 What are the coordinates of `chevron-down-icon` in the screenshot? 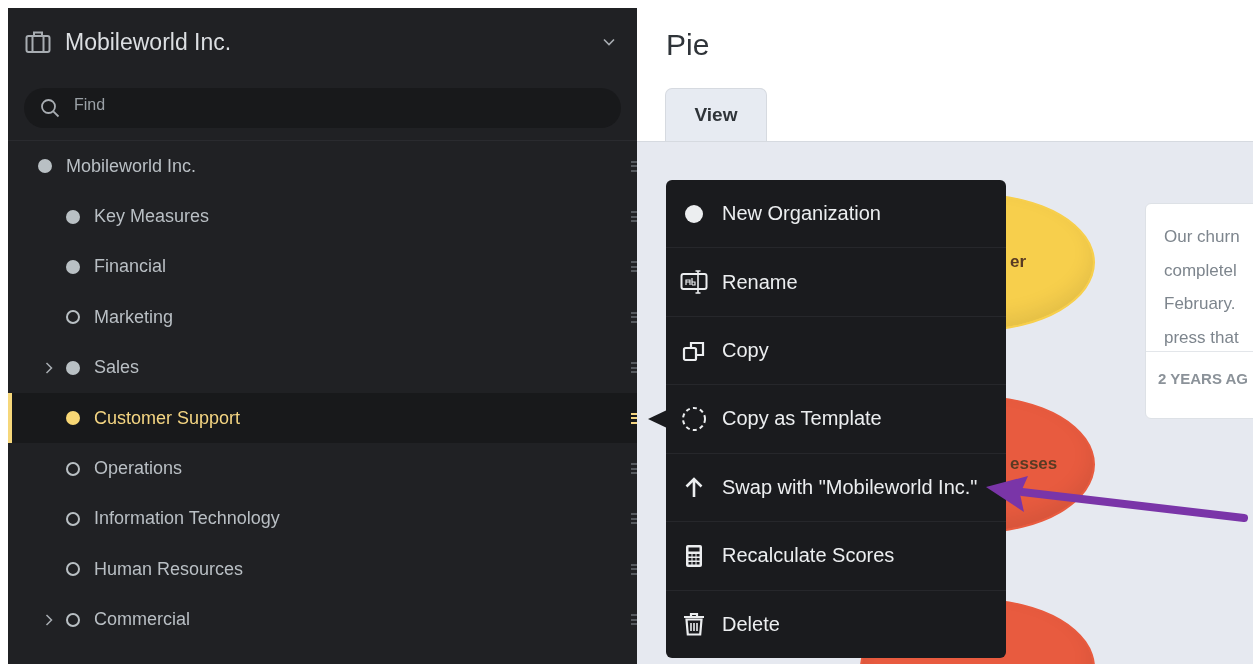 It's located at (609, 42).